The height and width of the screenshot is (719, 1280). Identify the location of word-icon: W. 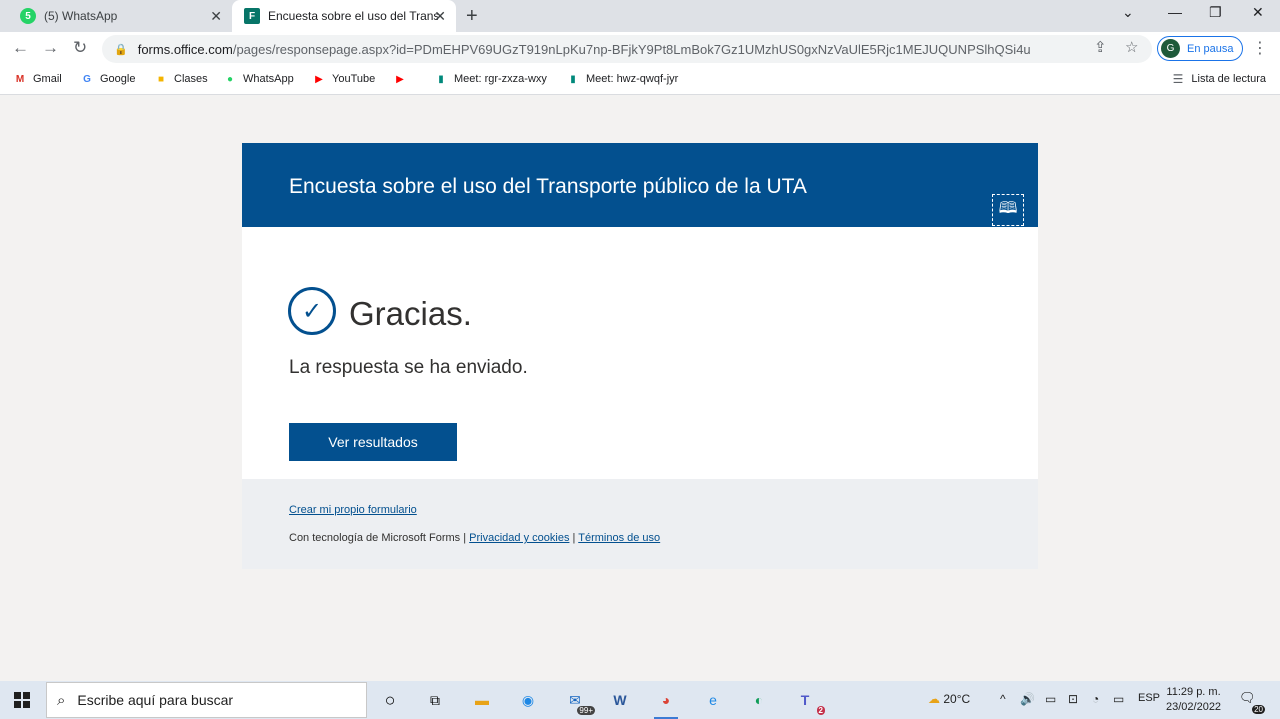
(620, 700).